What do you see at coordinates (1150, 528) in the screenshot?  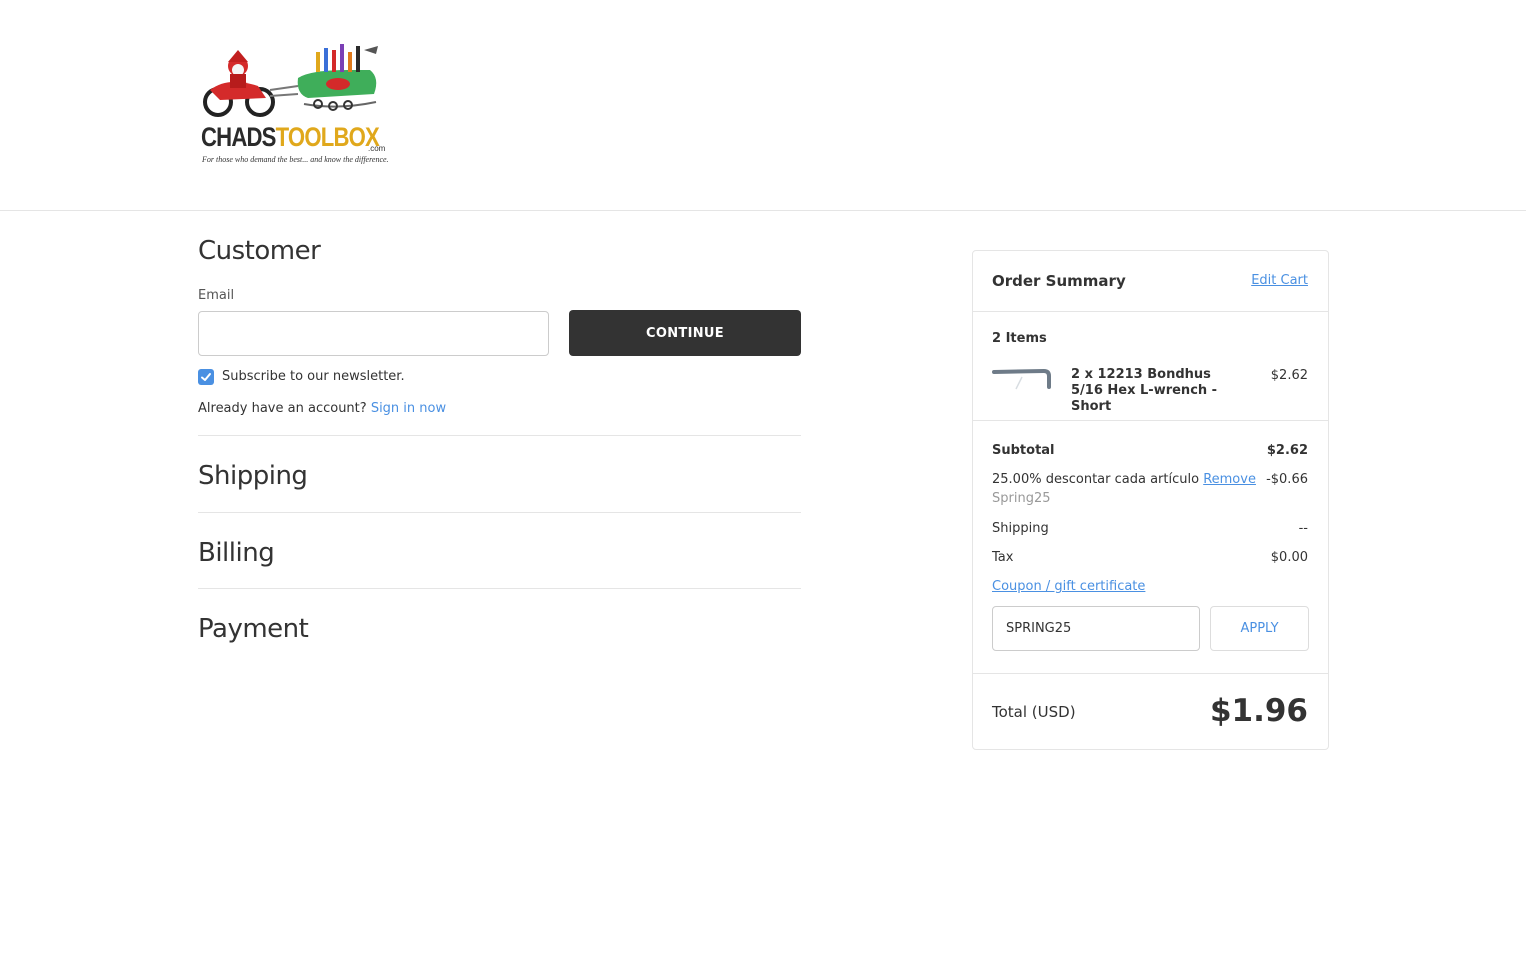 I see `shipping-row: Shipping --` at bounding box center [1150, 528].